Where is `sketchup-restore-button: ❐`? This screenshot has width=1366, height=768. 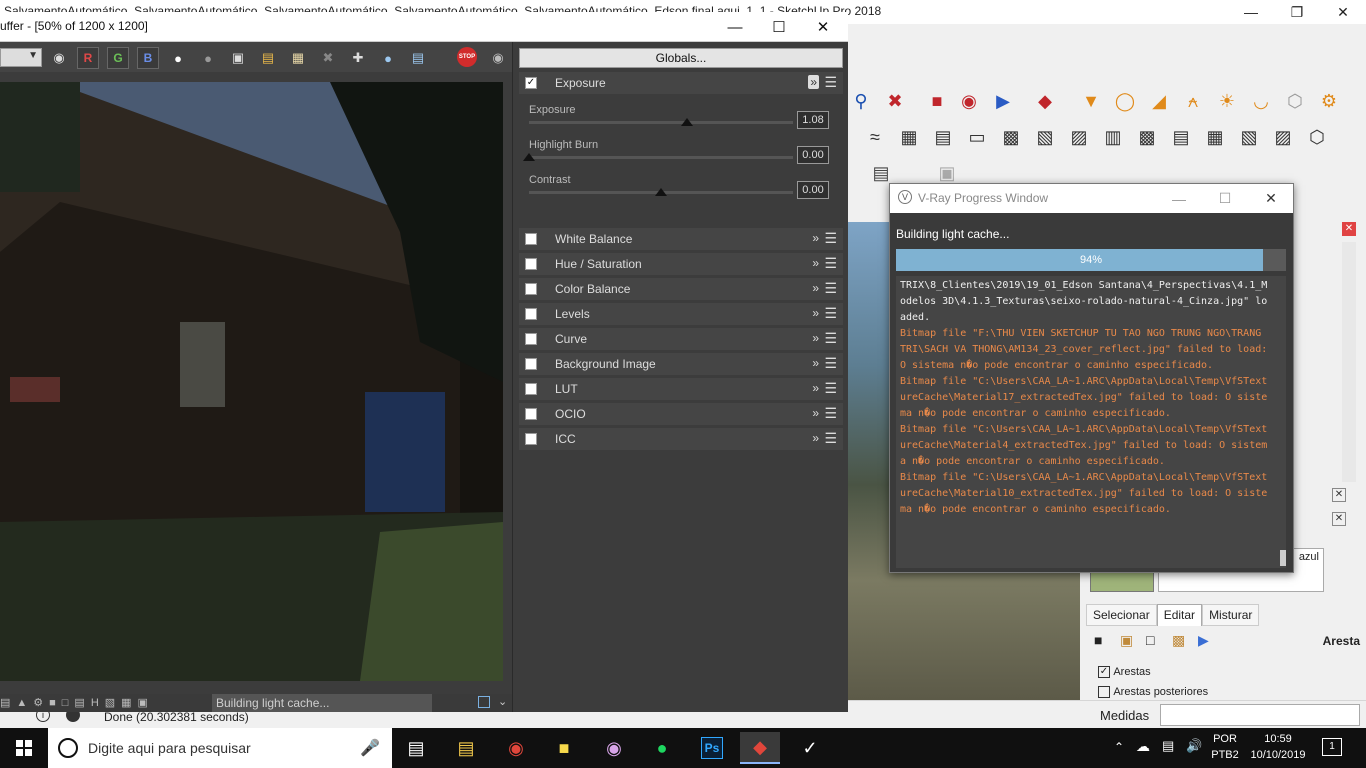
sketchup-restore-button: ❐ is located at coordinates (1297, 12).